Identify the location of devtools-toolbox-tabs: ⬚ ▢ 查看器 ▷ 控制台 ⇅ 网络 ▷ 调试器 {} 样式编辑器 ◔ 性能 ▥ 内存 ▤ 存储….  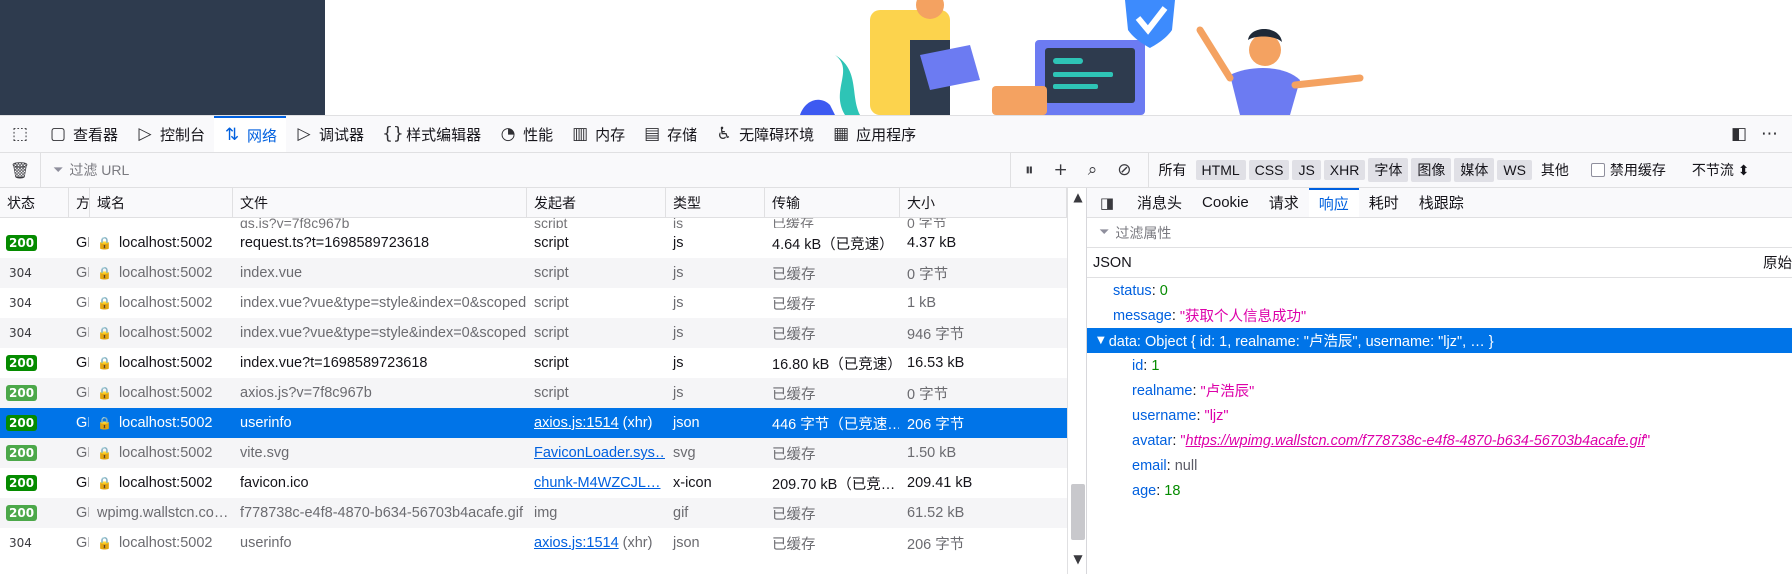
(896, 134).